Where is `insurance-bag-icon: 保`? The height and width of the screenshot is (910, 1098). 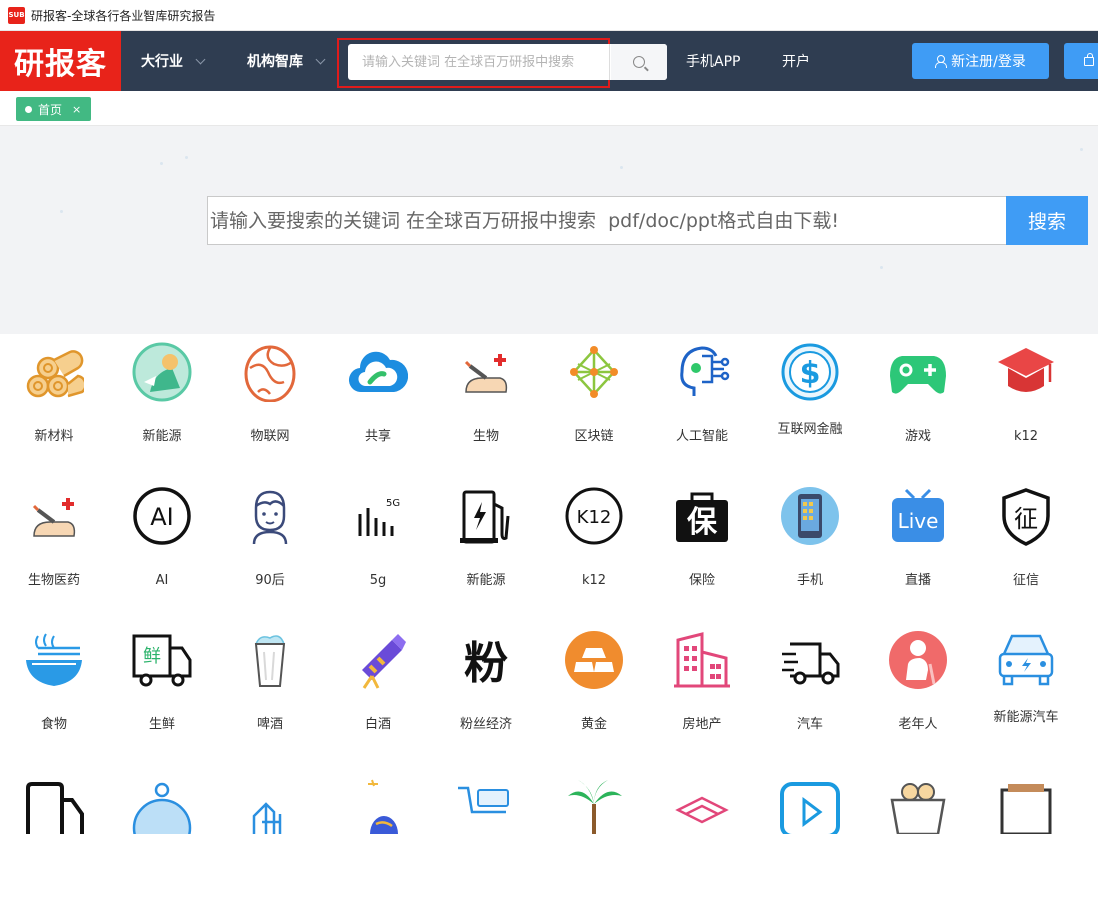
insurance-bag-icon: 保 is located at coordinates (702, 517).